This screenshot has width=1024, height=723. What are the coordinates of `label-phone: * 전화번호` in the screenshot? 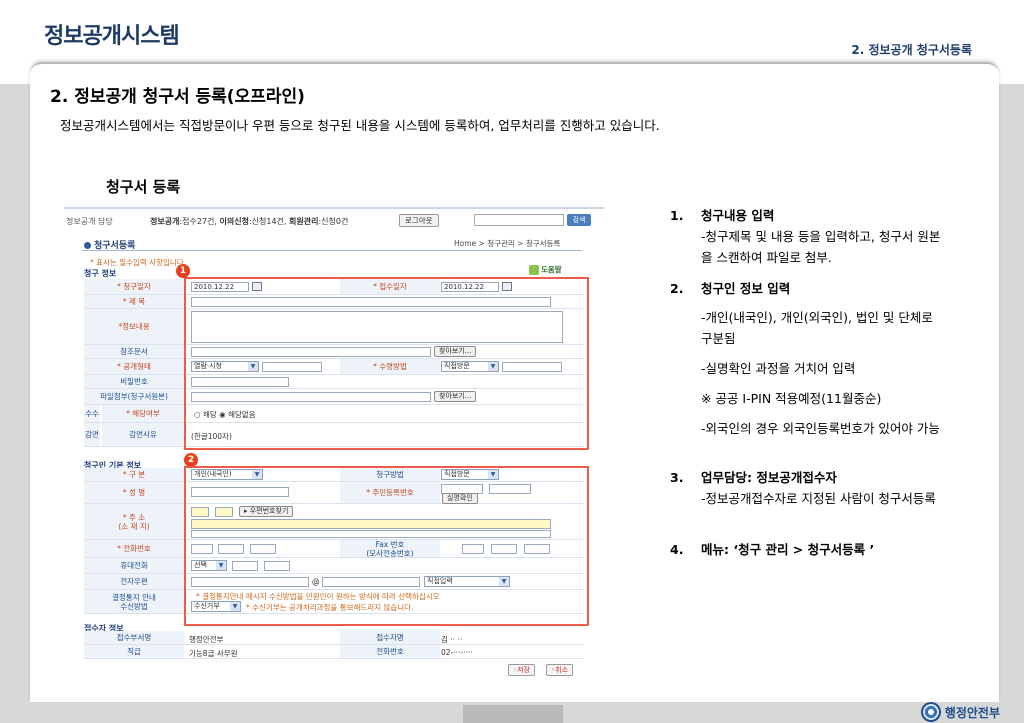 It's located at (134, 548).